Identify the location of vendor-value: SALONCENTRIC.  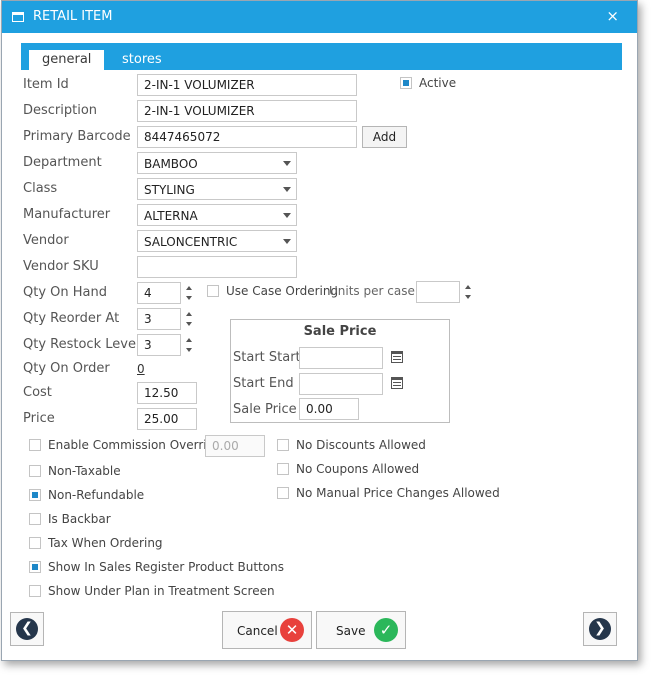
(191, 242).